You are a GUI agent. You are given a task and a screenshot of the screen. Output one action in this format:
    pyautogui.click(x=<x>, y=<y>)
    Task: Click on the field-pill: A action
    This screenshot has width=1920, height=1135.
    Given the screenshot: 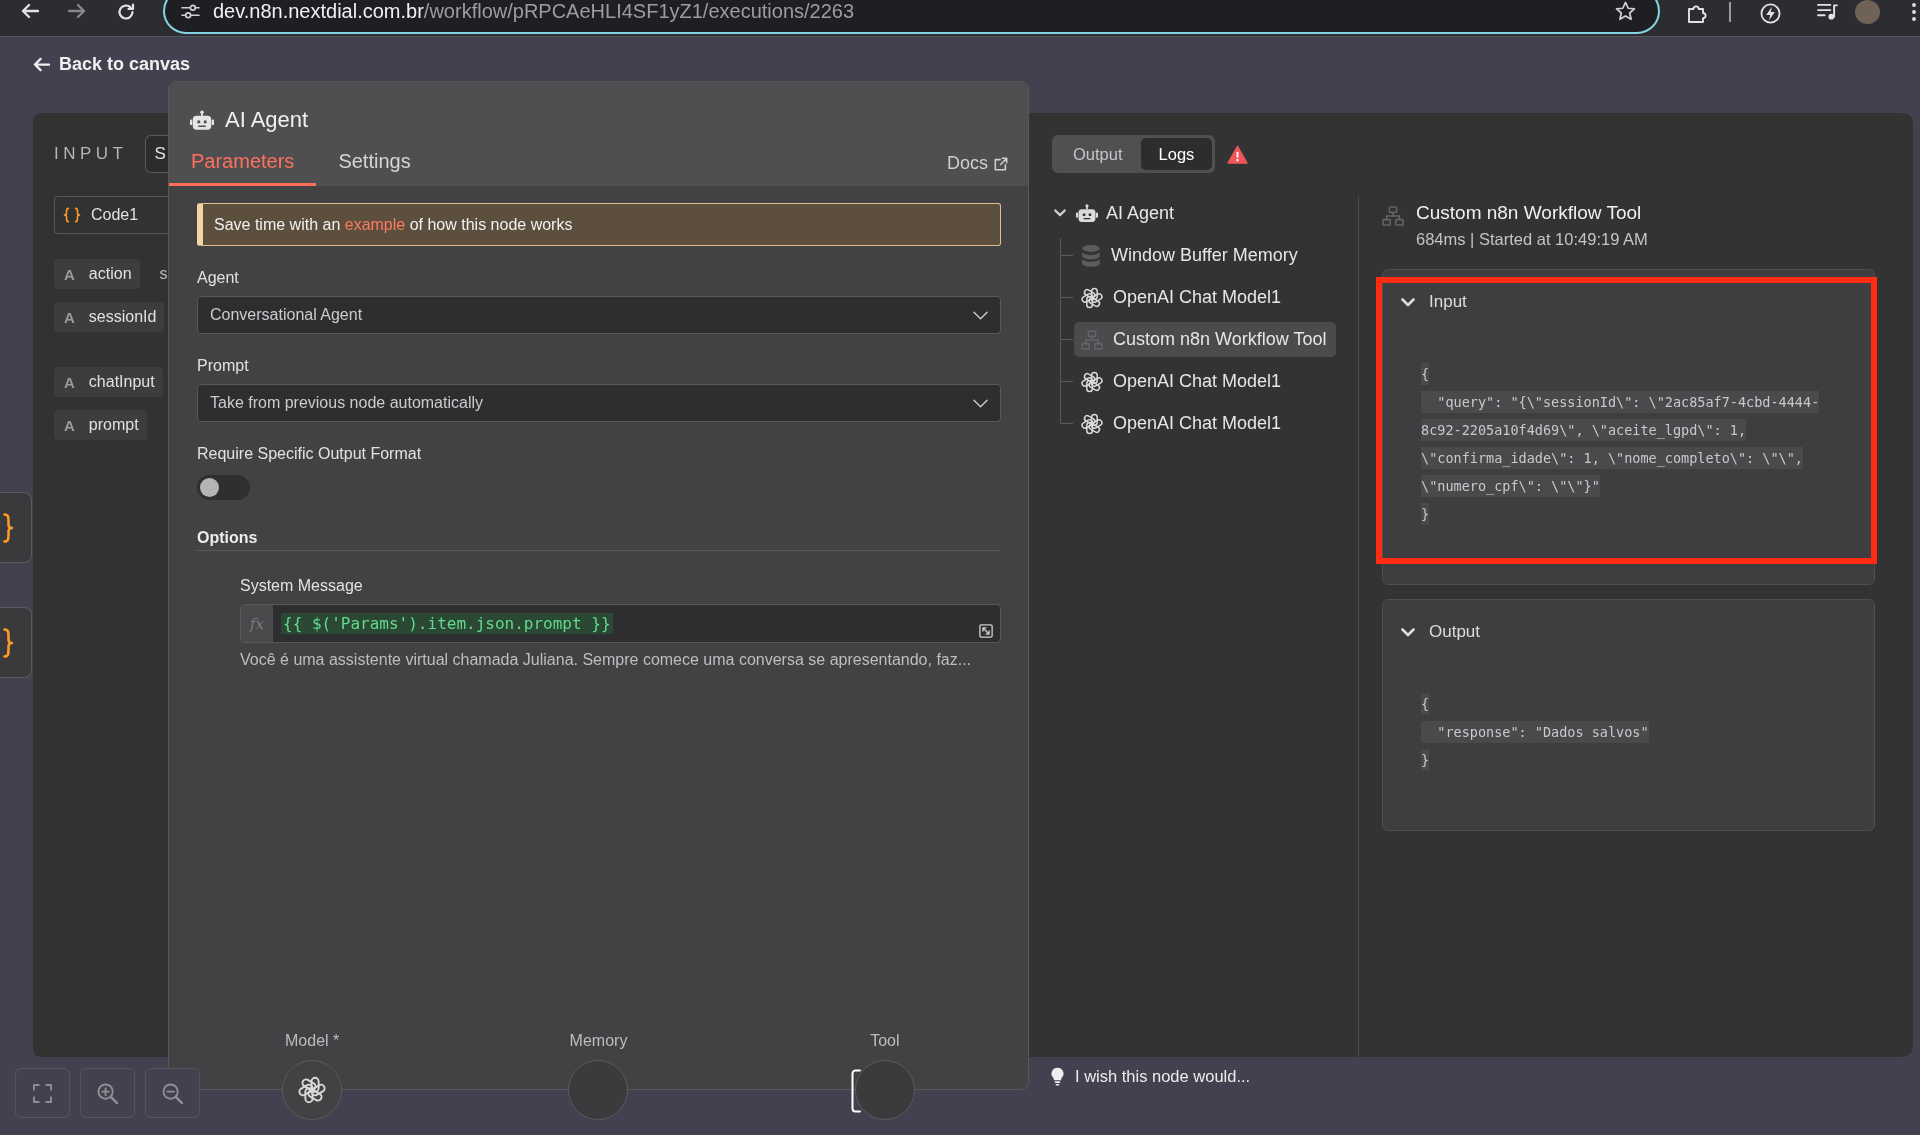 What is the action you would take?
    pyautogui.click(x=97, y=274)
    